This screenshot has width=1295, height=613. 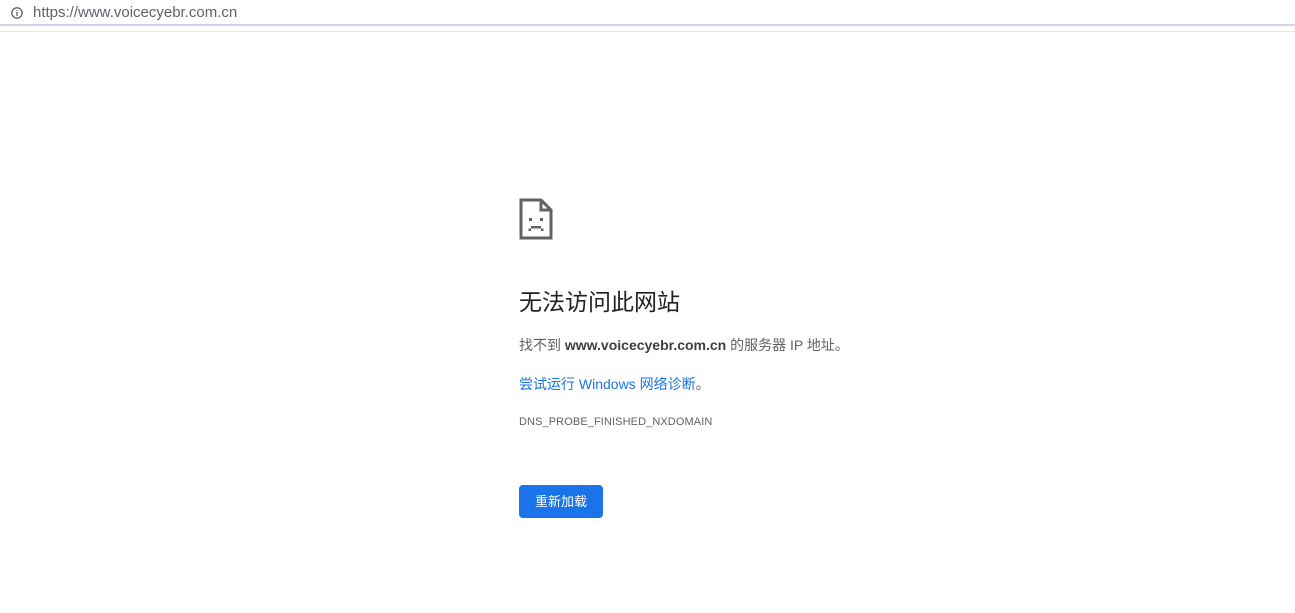 What do you see at coordinates (787, 345) in the screenshot?
I see `desc-suffix: 的服务器 IP 地址。` at bounding box center [787, 345].